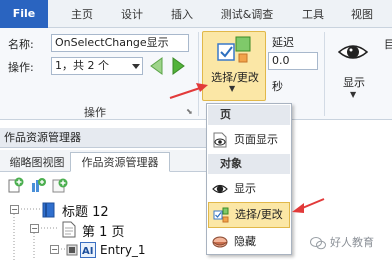 The height and width of the screenshot is (260, 392). Describe the element at coordinates (354, 82) in the screenshot. I see `show-button-label: 显示` at that location.